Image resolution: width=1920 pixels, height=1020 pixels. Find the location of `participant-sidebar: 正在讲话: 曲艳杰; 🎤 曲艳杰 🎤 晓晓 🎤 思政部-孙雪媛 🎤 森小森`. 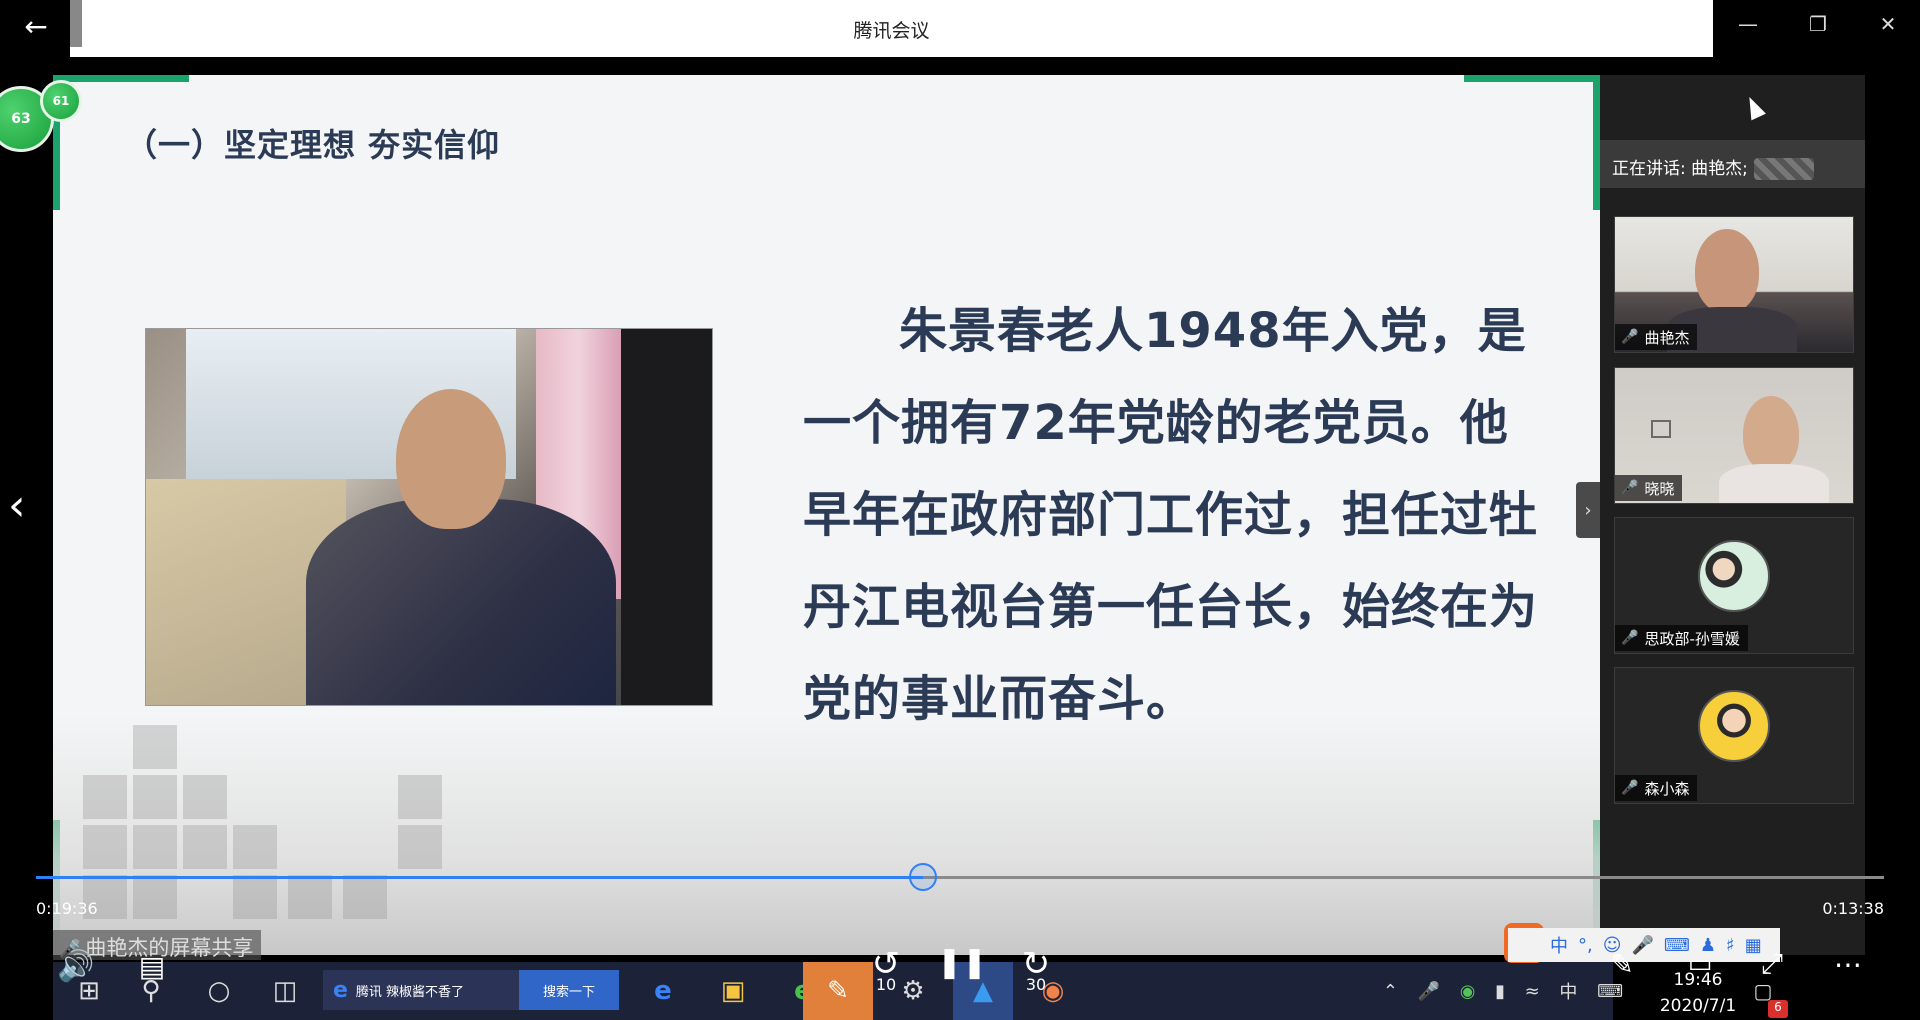

participant-sidebar: 正在讲话: 曲艳杰; 🎤 曲艳杰 🎤 晓晓 🎤 思政部-孙雪媛 🎤 森小森 is located at coordinates (1732, 515).